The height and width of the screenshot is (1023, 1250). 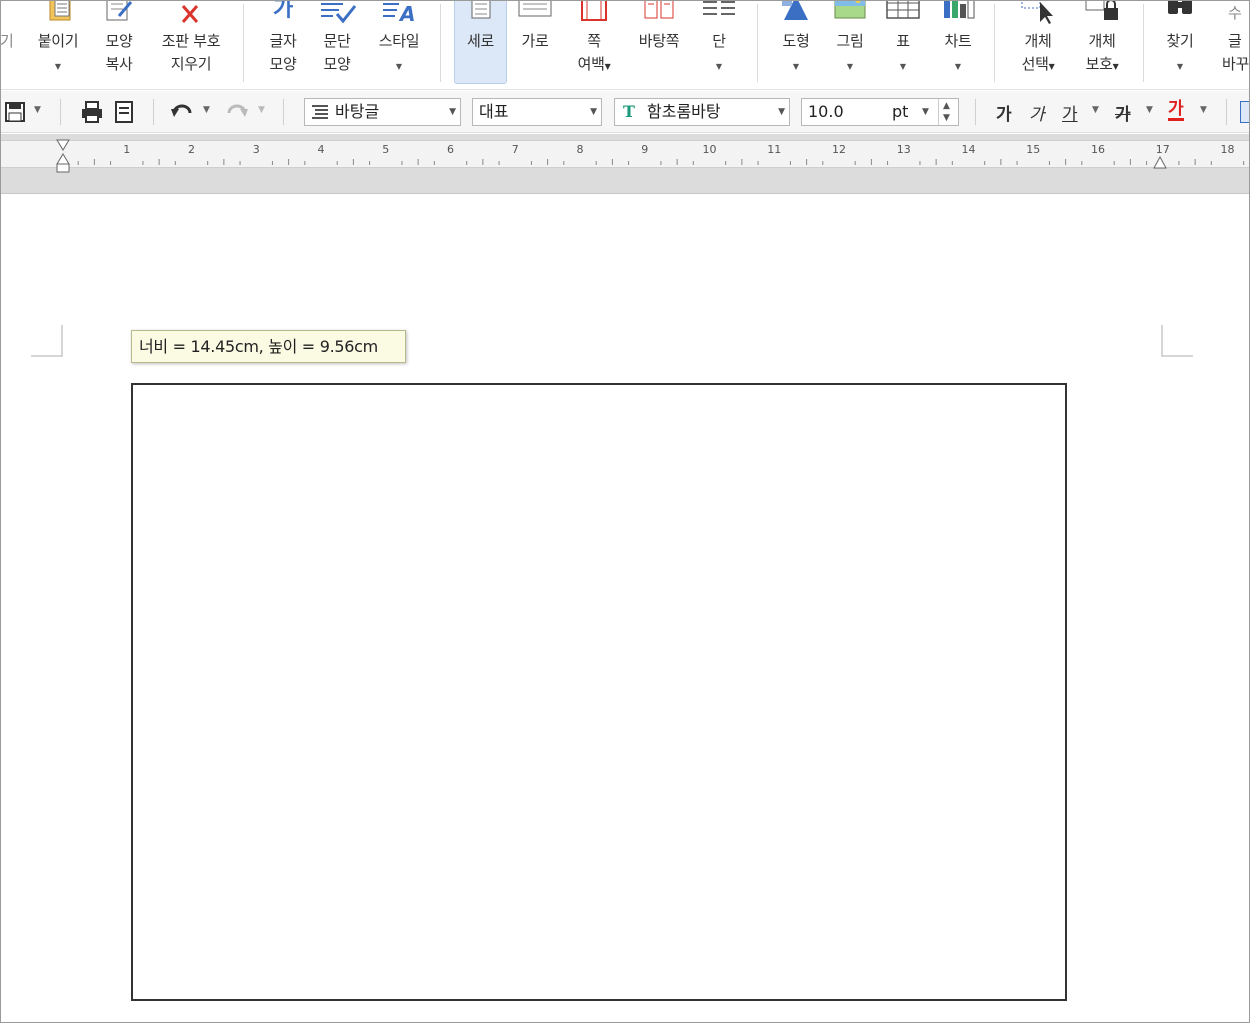 I want to click on style-select: 바탕글 ▼, so click(x=382, y=112).